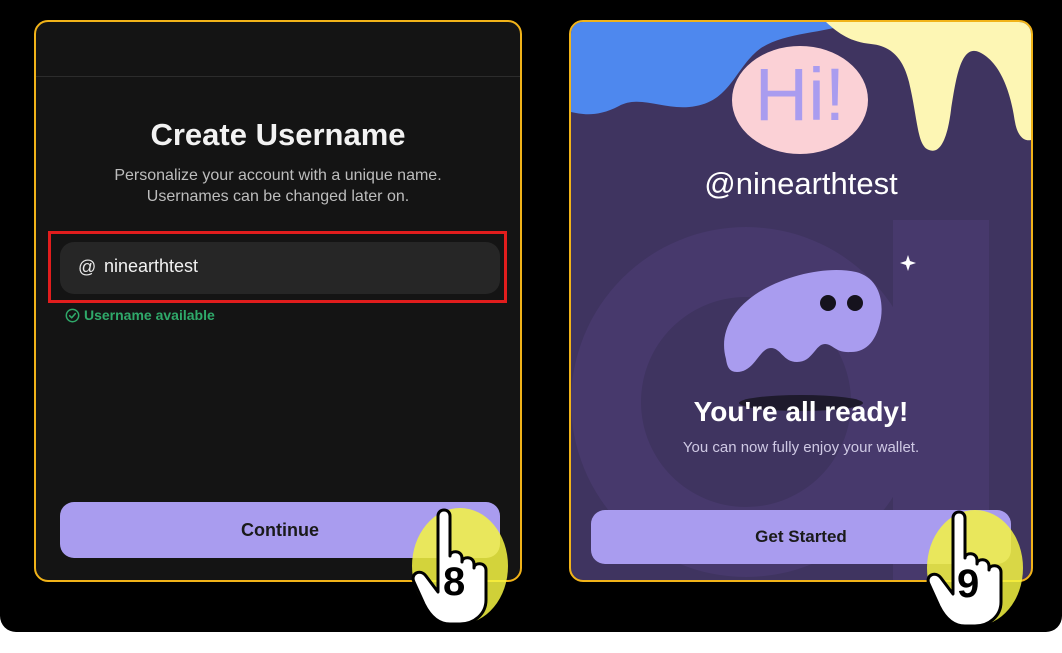  What do you see at coordinates (968, 584) in the screenshot?
I see `step-number-9: 9` at bounding box center [968, 584].